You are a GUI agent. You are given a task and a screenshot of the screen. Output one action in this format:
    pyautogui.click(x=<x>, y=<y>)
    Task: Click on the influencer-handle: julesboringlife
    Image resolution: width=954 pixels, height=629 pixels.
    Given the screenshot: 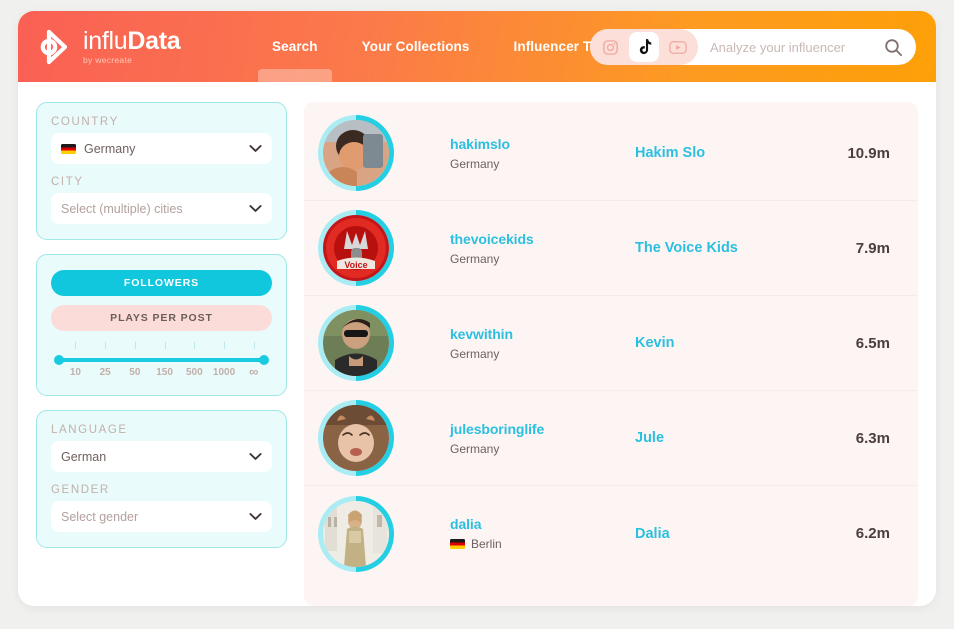 What is the action you would take?
    pyautogui.click(x=542, y=429)
    